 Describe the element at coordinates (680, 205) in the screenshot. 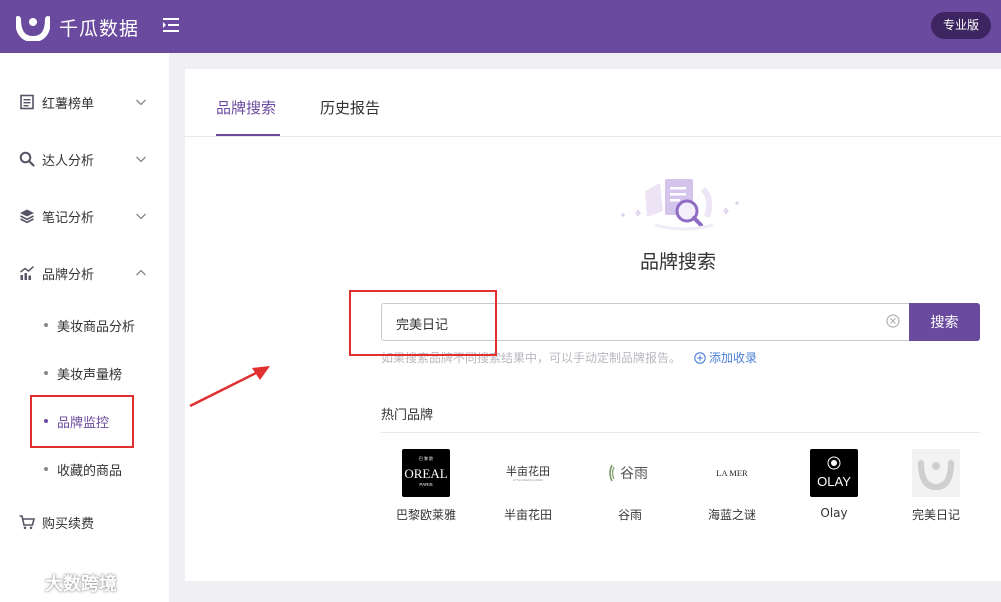

I see `document-search-illustration-icon` at that location.